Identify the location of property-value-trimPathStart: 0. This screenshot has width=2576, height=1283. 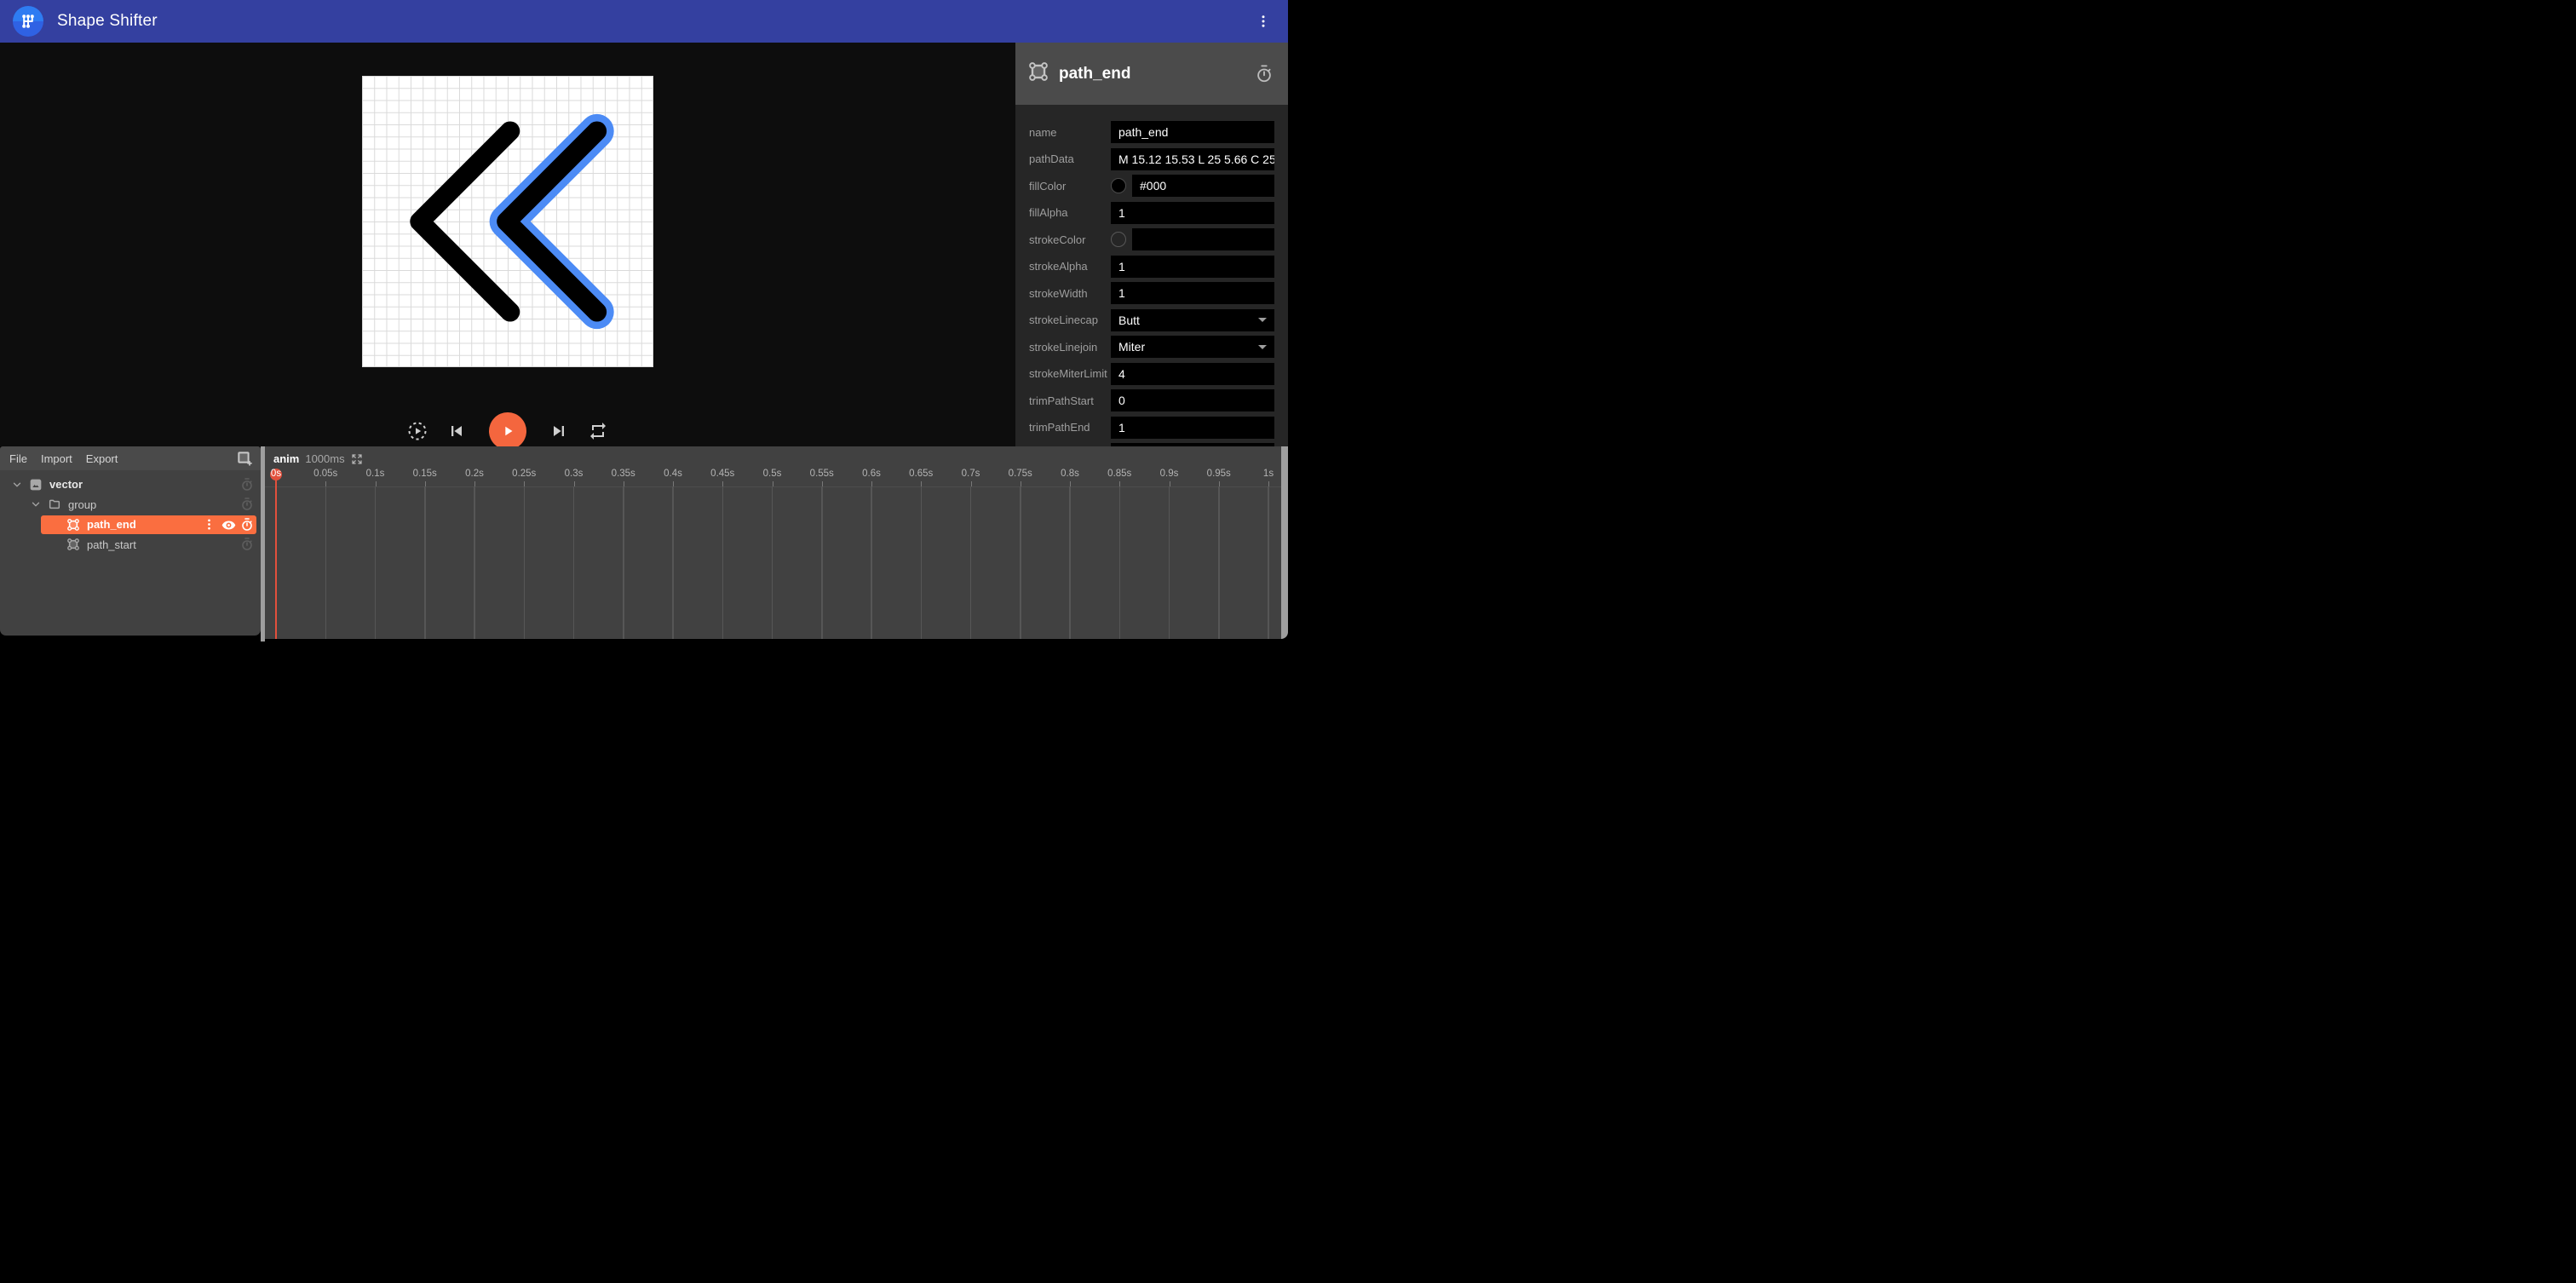
(1122, 400).